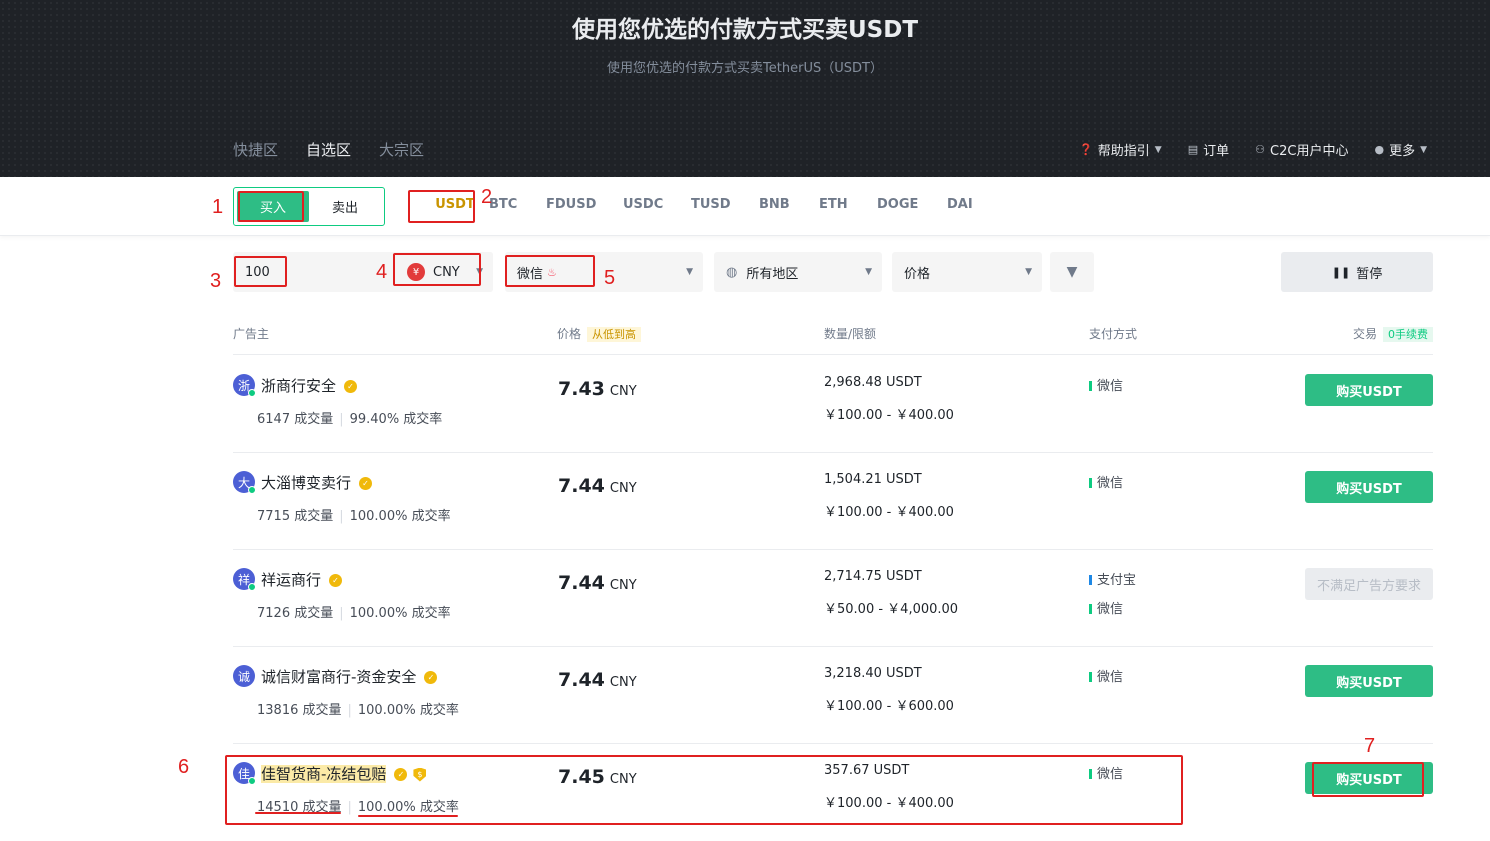 This screenshot has width=1490, height=841. What do you see at coordinates (657, 204) in the screenshot?
I see `coin-tab-usdc: USDC` at bounding box center [657, 204].